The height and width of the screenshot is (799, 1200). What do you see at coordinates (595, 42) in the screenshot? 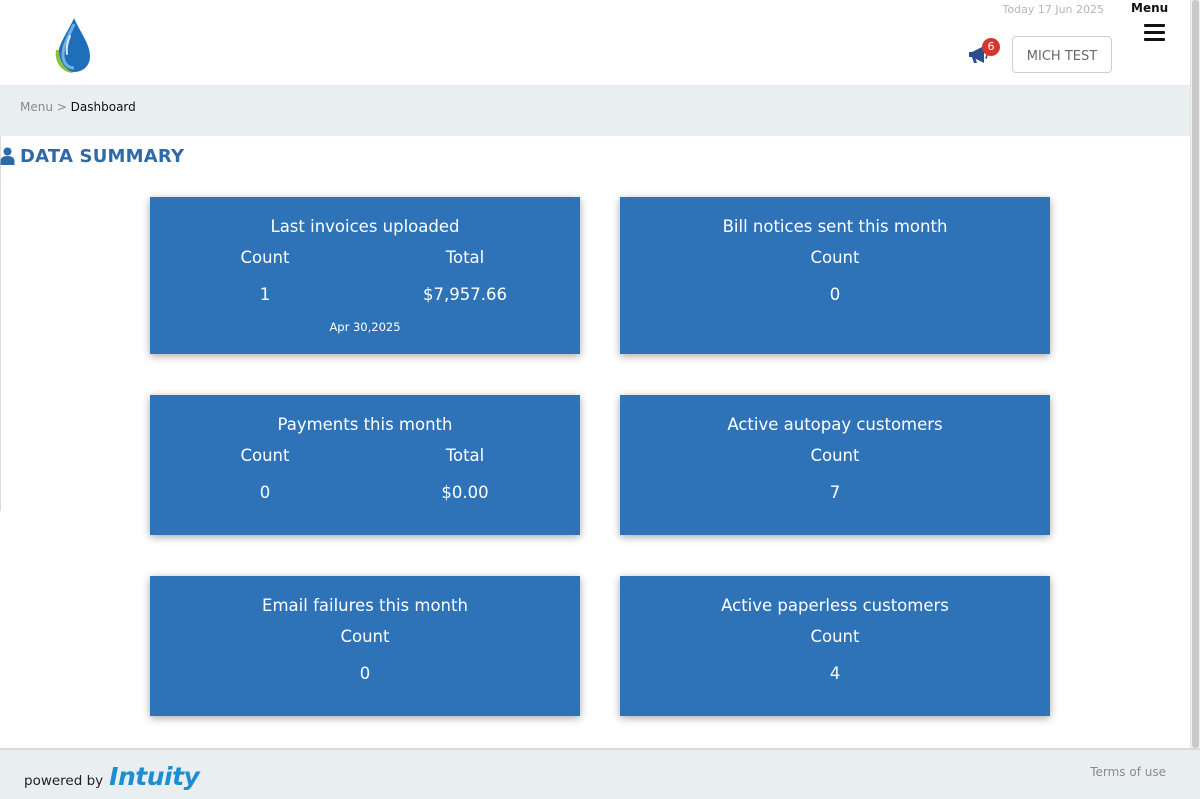
I see `app-header: Today 17 Jun 2025 Menu 6 MICH TEST` at bounding box center [595, 42].